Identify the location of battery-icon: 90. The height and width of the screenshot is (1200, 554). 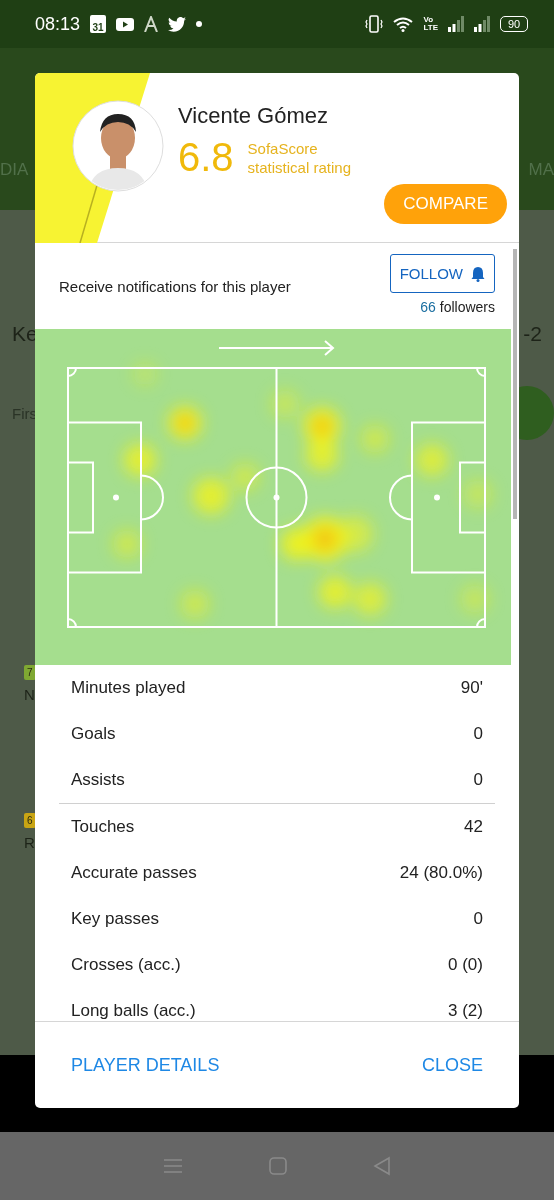
(514, 24).